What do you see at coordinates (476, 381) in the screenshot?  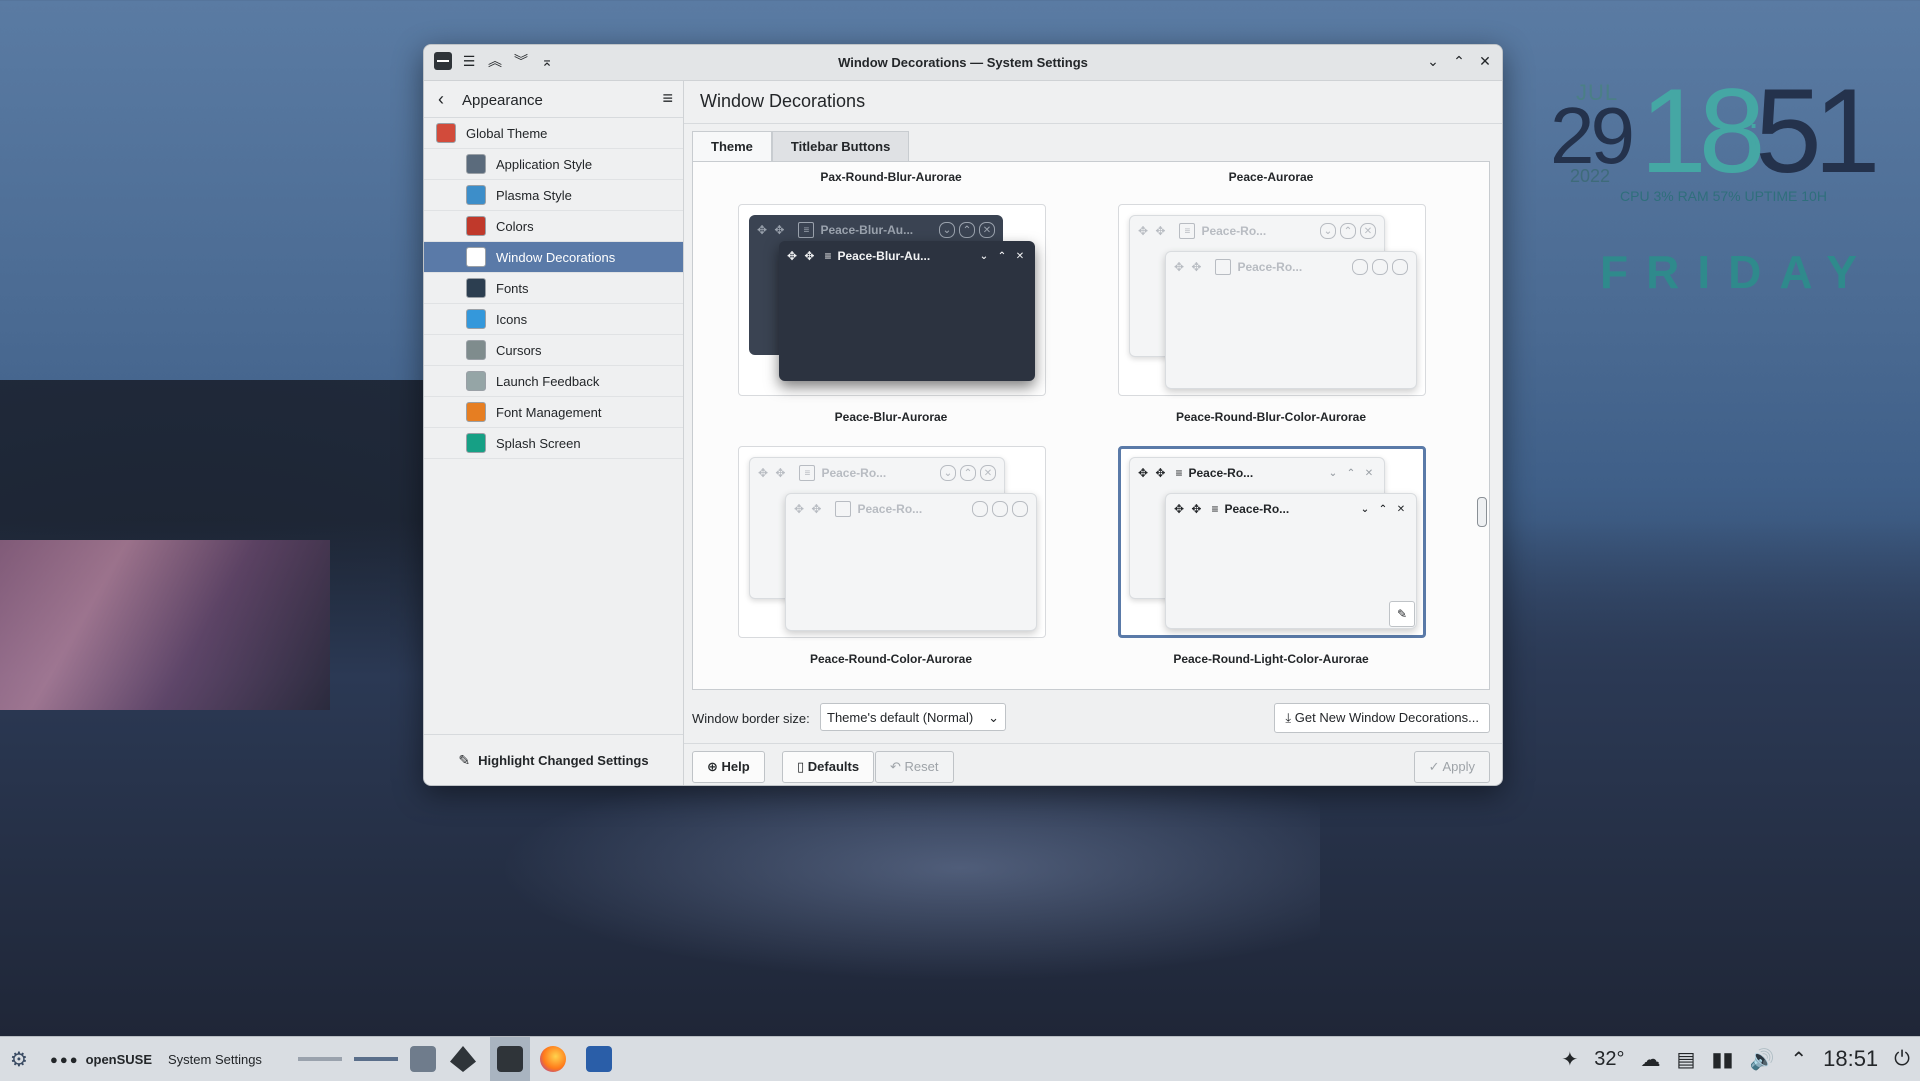 I see `launch-feedback-icon` at bounding box center [476, 381].